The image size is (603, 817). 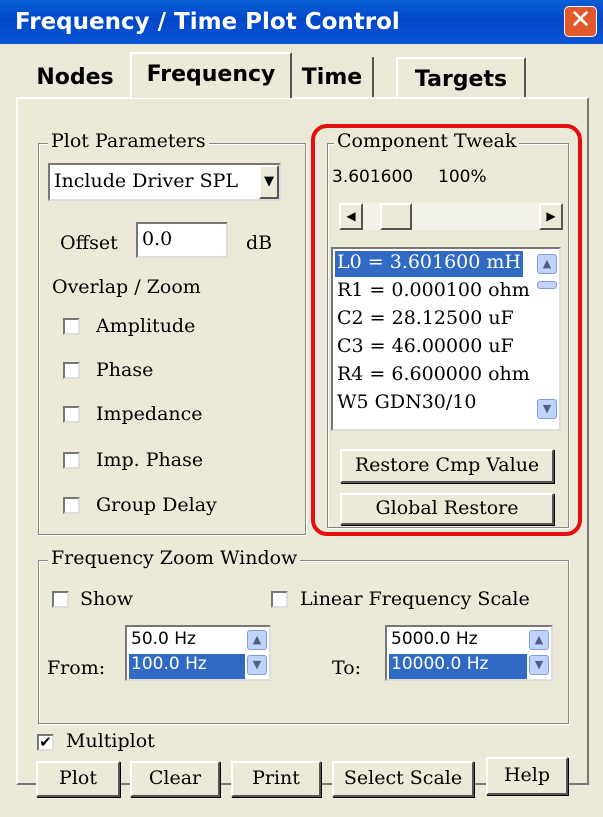 I want to click on group-delay-label: Group Delay, so click(x=156, y=505).